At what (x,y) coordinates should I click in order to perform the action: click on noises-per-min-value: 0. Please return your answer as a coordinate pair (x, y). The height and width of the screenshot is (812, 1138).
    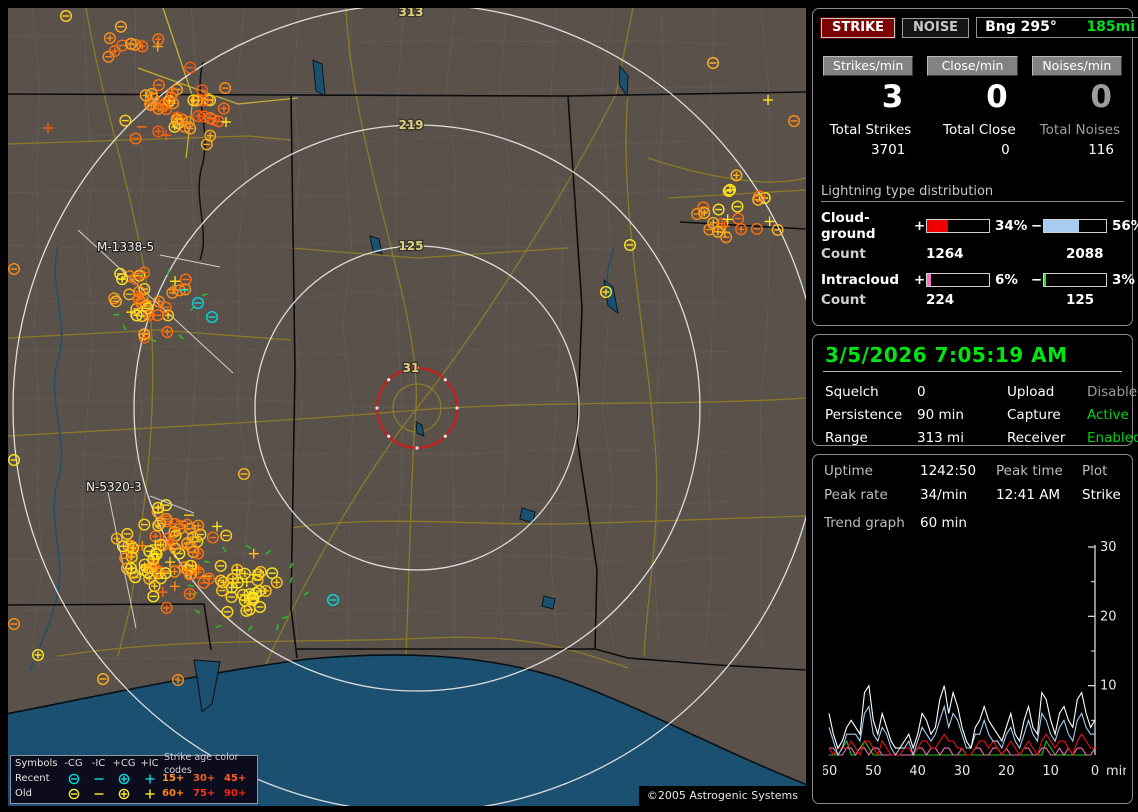
    Looking at the image, I should click on (1101, 97).